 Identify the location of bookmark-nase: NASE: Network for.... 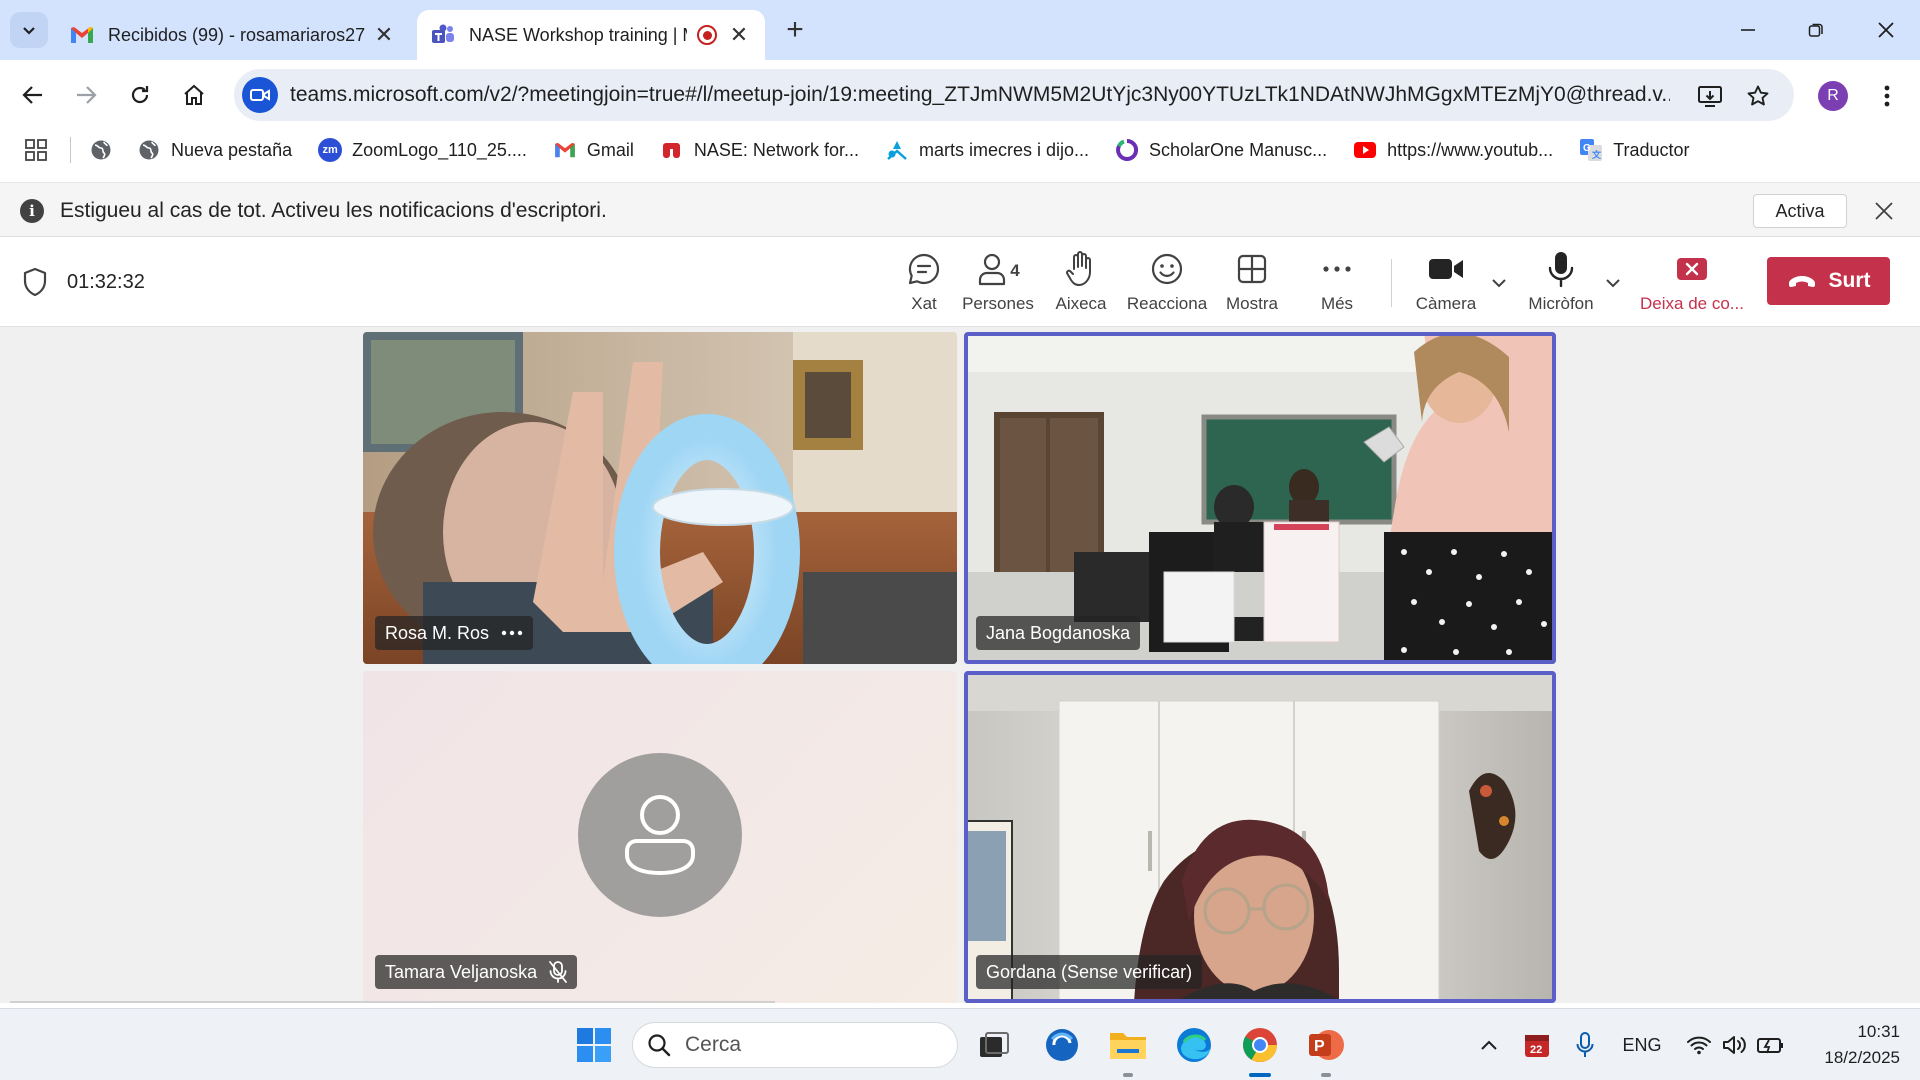
(759, 150).